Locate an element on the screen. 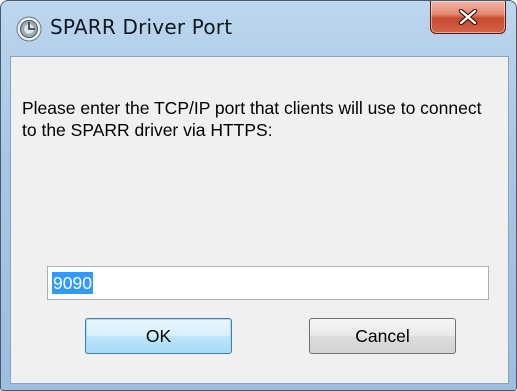  close-button is located at coordinates (468, 17).